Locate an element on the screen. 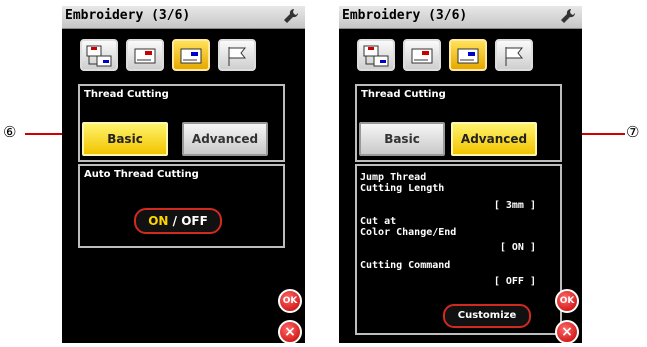 This screenshot has width=647, height=347. setting-label-line: Cutting Length is located at coordinates (402, 188).